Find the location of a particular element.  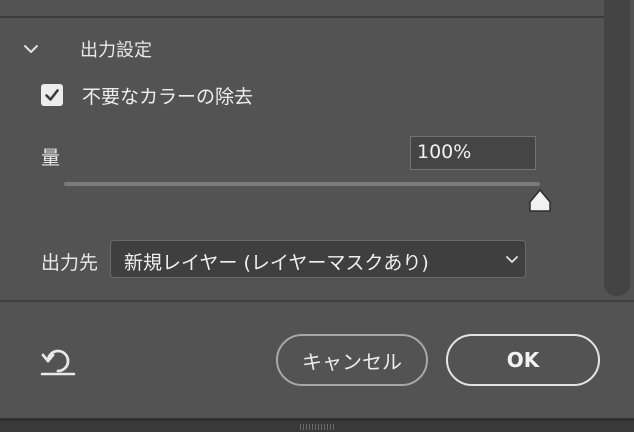

ok-button: OK is located at coordinates (523, 360).